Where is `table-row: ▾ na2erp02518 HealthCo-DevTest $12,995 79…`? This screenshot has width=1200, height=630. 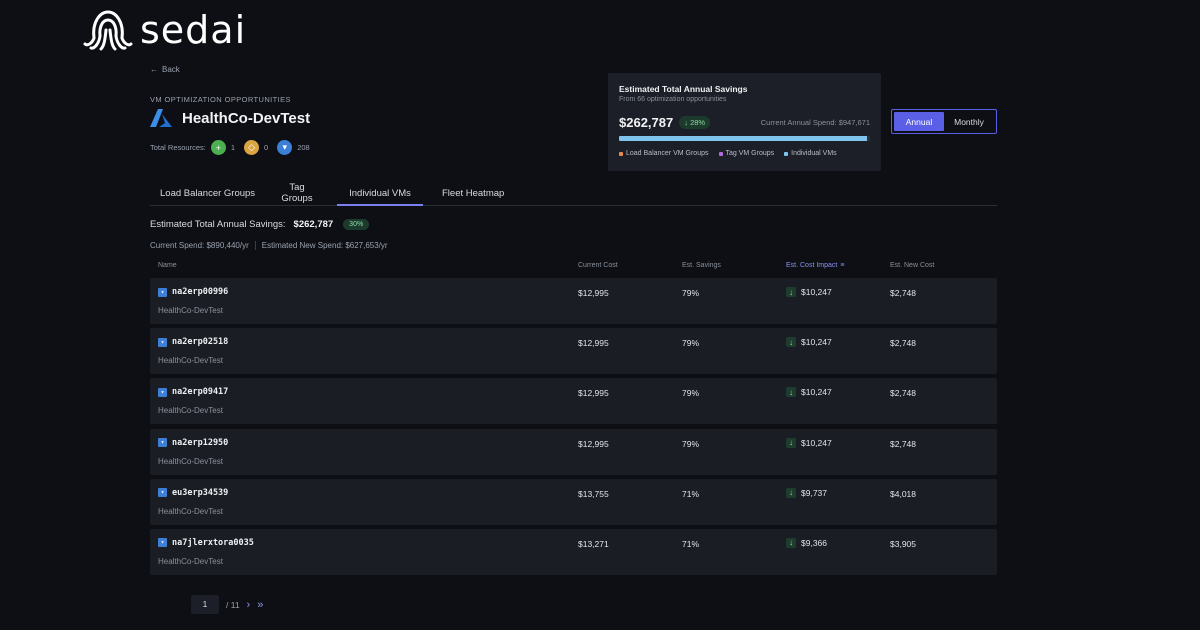 table-row: ▾ na2erp02518 HealthCo-DevTest $12,995 79… is located at coordinates (573, 351).